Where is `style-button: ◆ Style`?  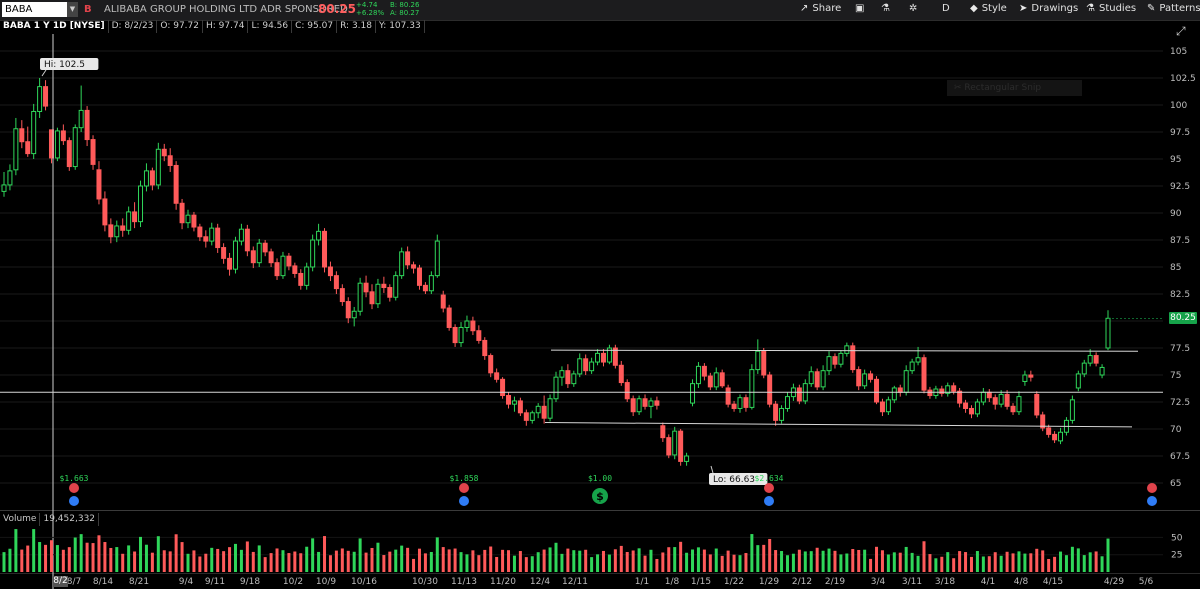
style-button: ◆ Style is located at coordinates (988, 8).